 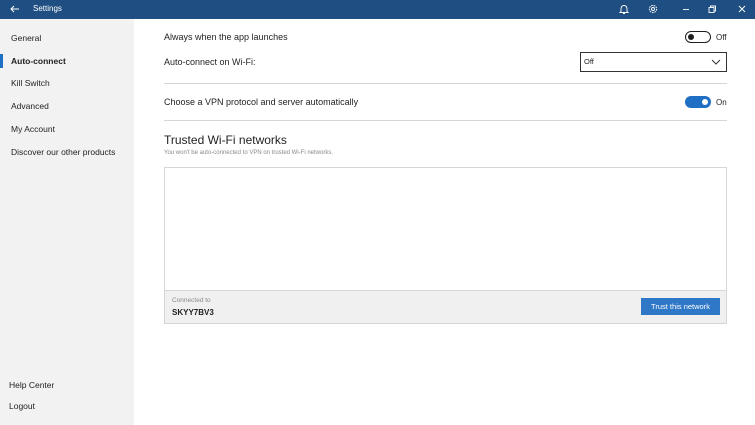 What do you see at coordinates (67, 38) in the screenshot?
I see `sidebar-item-general: General` at bounding box center [67, 38].